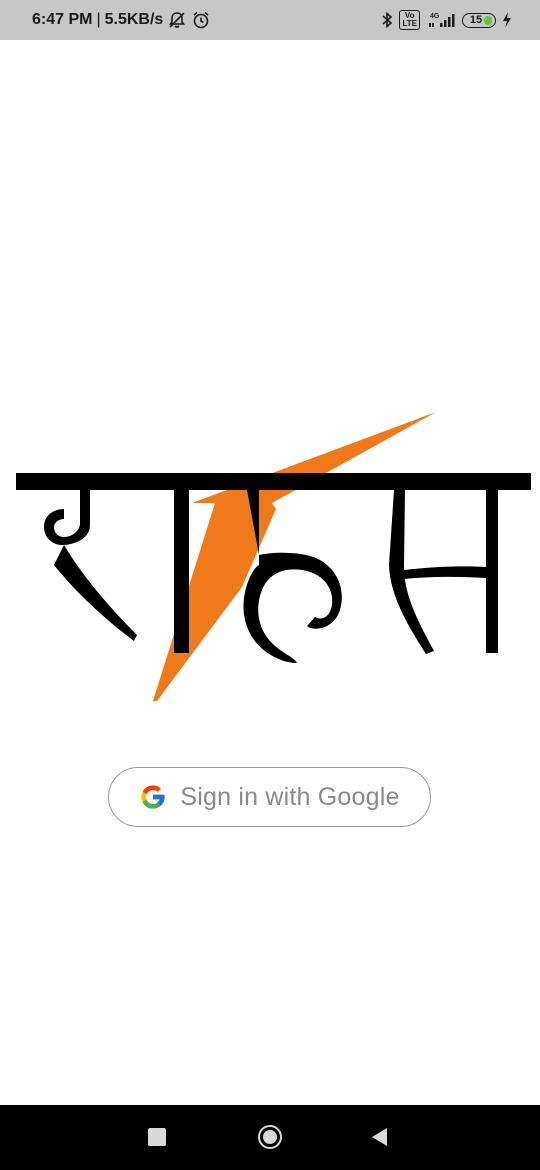 Image resolution: width=540 pixels, height=1170 pixels. I want to click on status-right: Vo LTE 4G 15, so click(446, 20).